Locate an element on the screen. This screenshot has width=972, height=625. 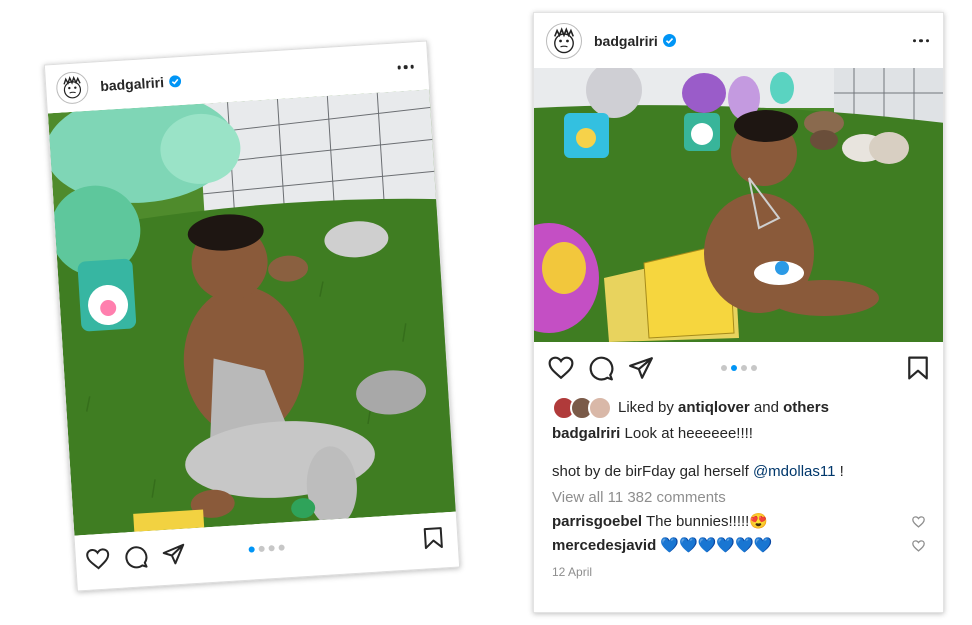
comment-item: mercedesjavid 💙💙💙💙💙💙 is located at coordinates (738, 546).